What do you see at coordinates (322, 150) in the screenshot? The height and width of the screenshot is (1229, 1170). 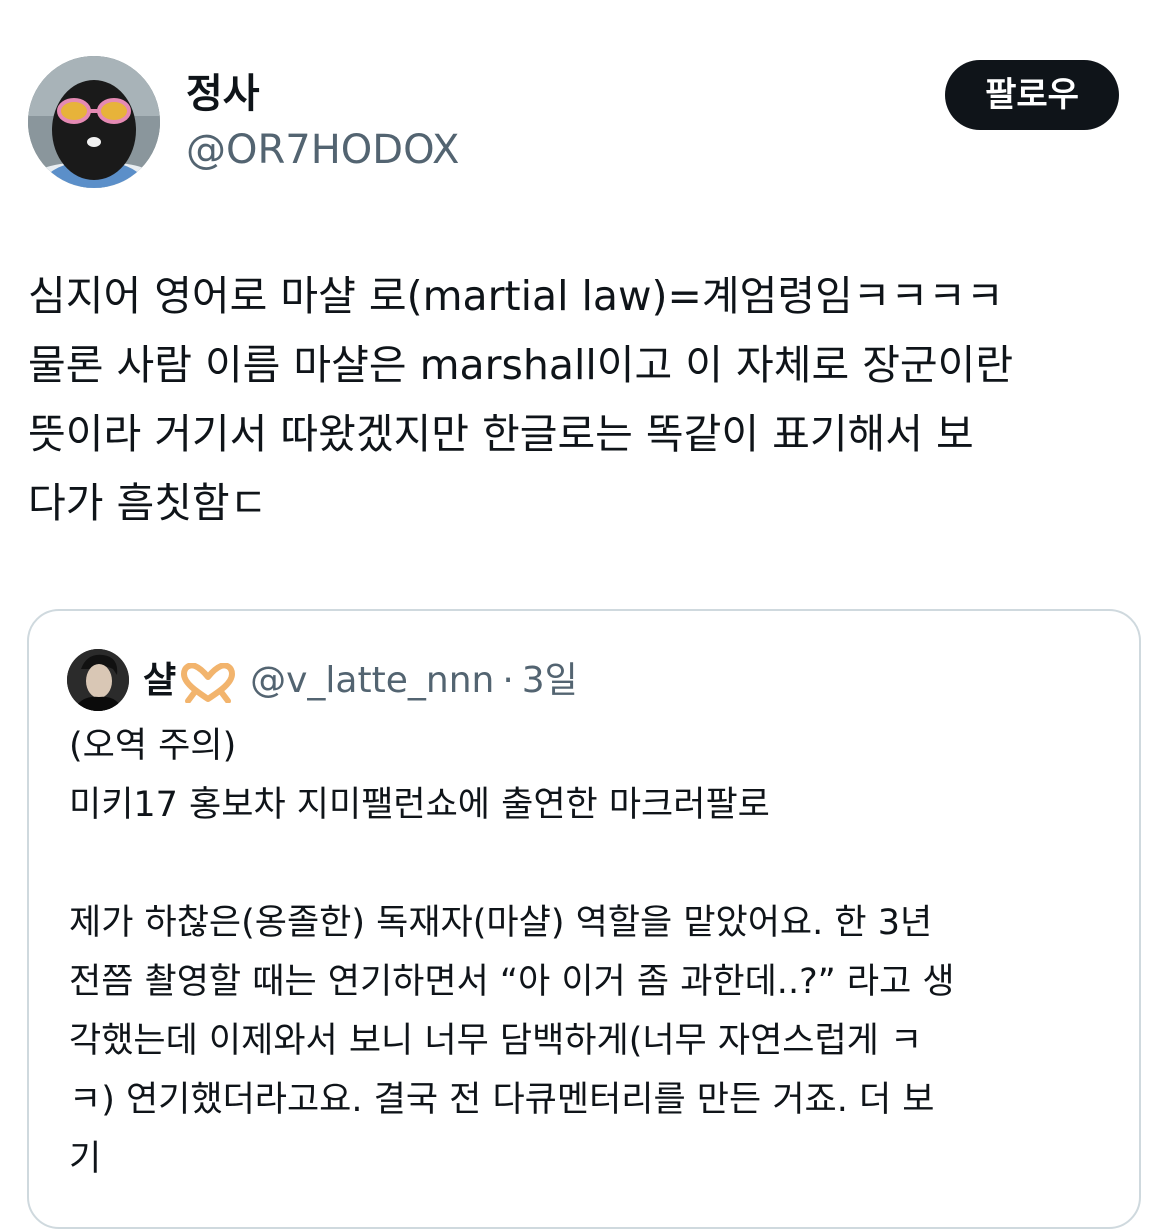 I see `author-handle: @OR7HODOX` at bounding box center [322, 150].